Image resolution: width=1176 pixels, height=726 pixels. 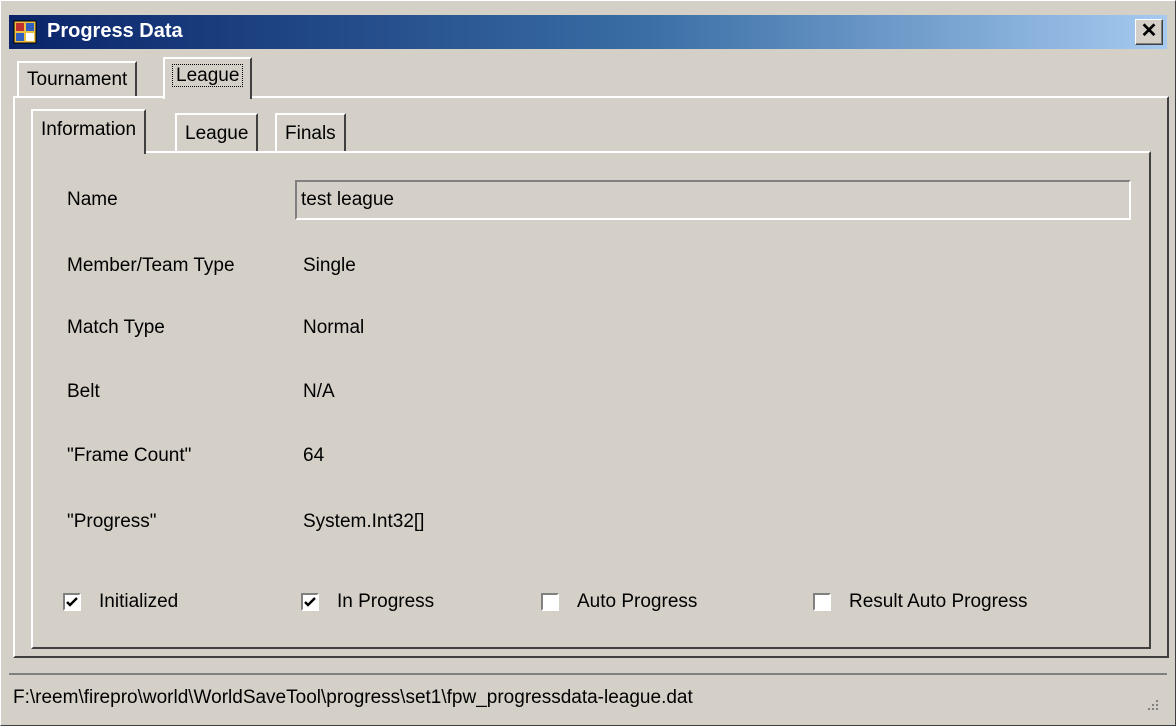 I want to click on in-progress-check-box, so click(x=310, y=602).